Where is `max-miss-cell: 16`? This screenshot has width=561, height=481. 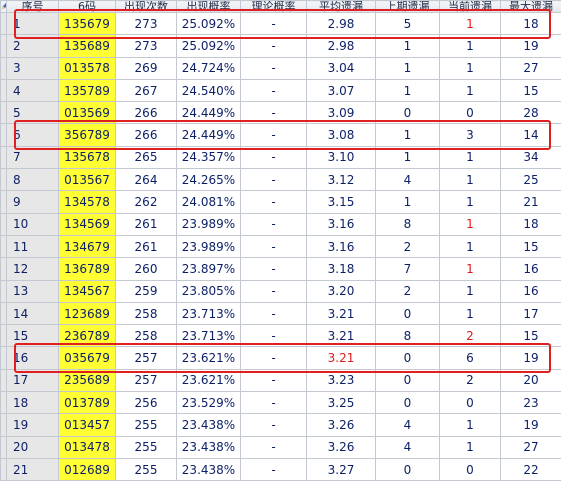 max-miss-cell: 16 is located at coordinates (531, 291).